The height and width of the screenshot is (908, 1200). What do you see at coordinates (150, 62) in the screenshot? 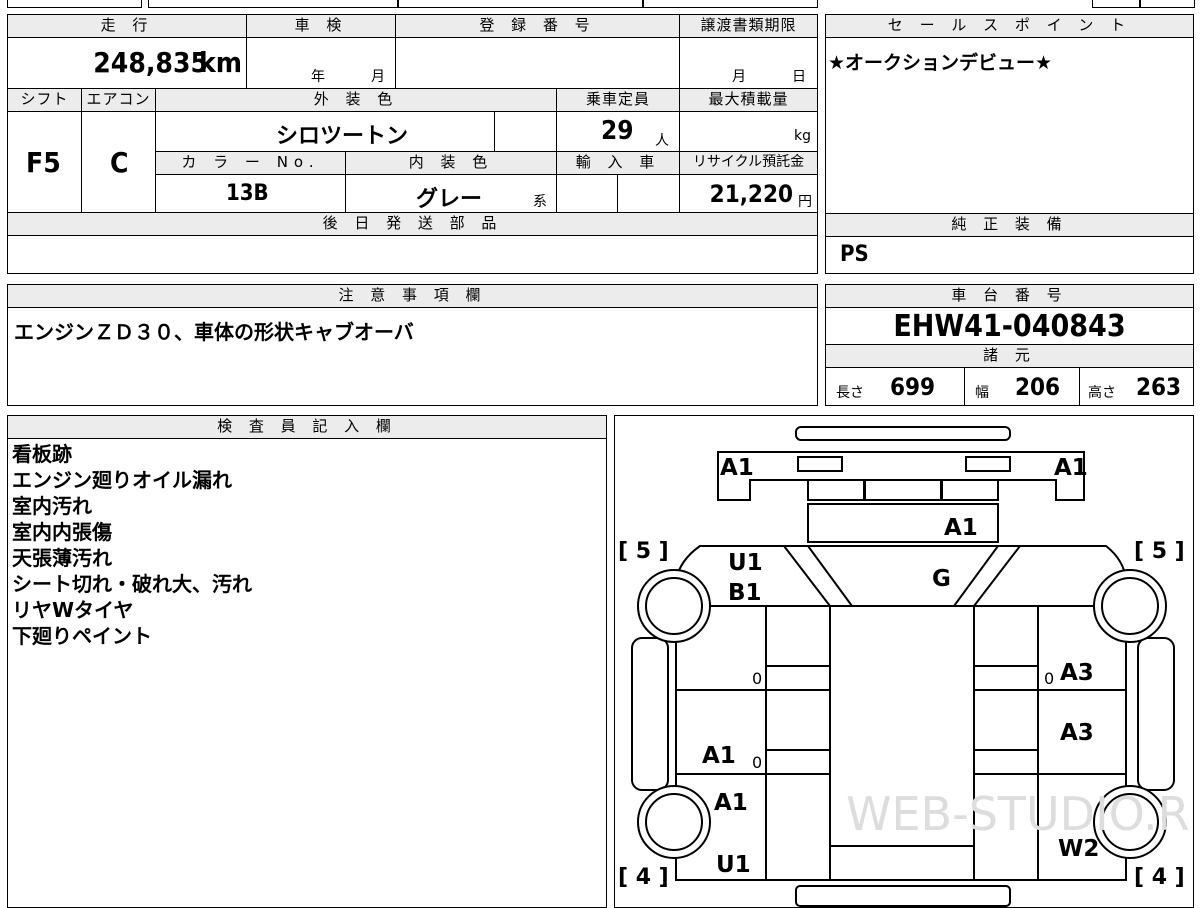
I see `mileage-value: 248,835` at bounding box center [150, 62].